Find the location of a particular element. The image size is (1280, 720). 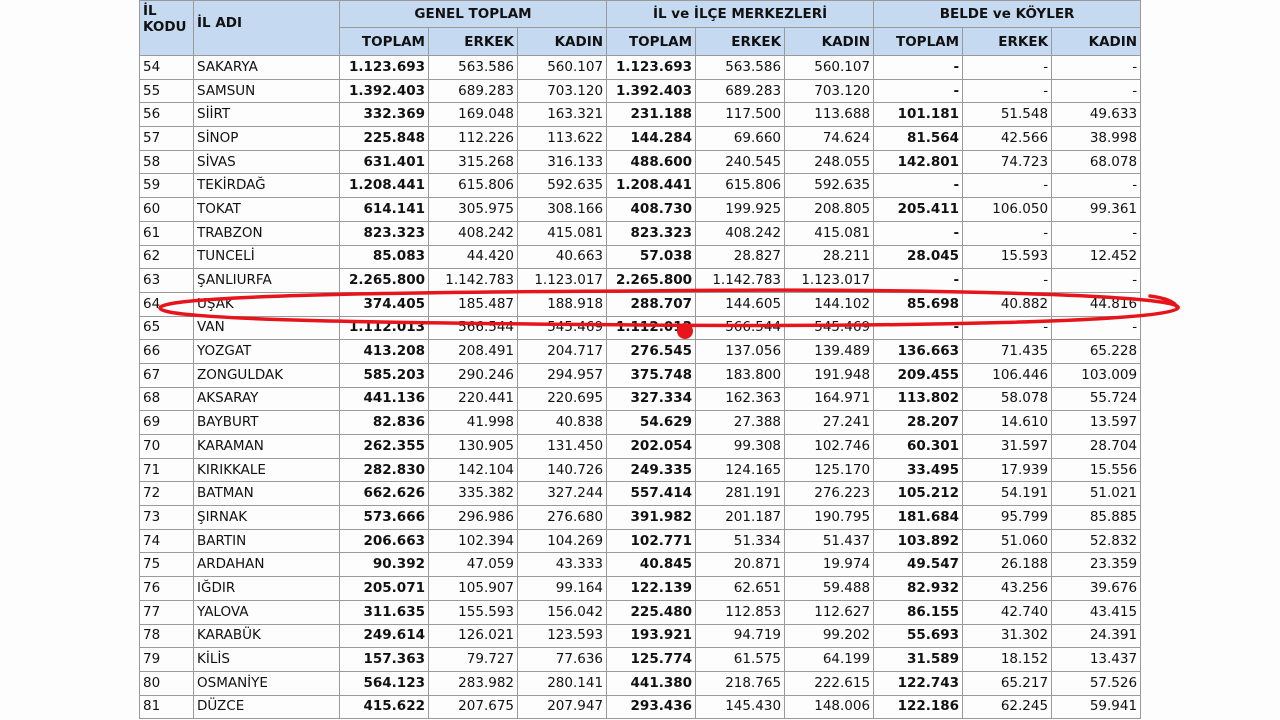

cell-belde-erkek: 15.593 is located at coordinates (1007, 257).